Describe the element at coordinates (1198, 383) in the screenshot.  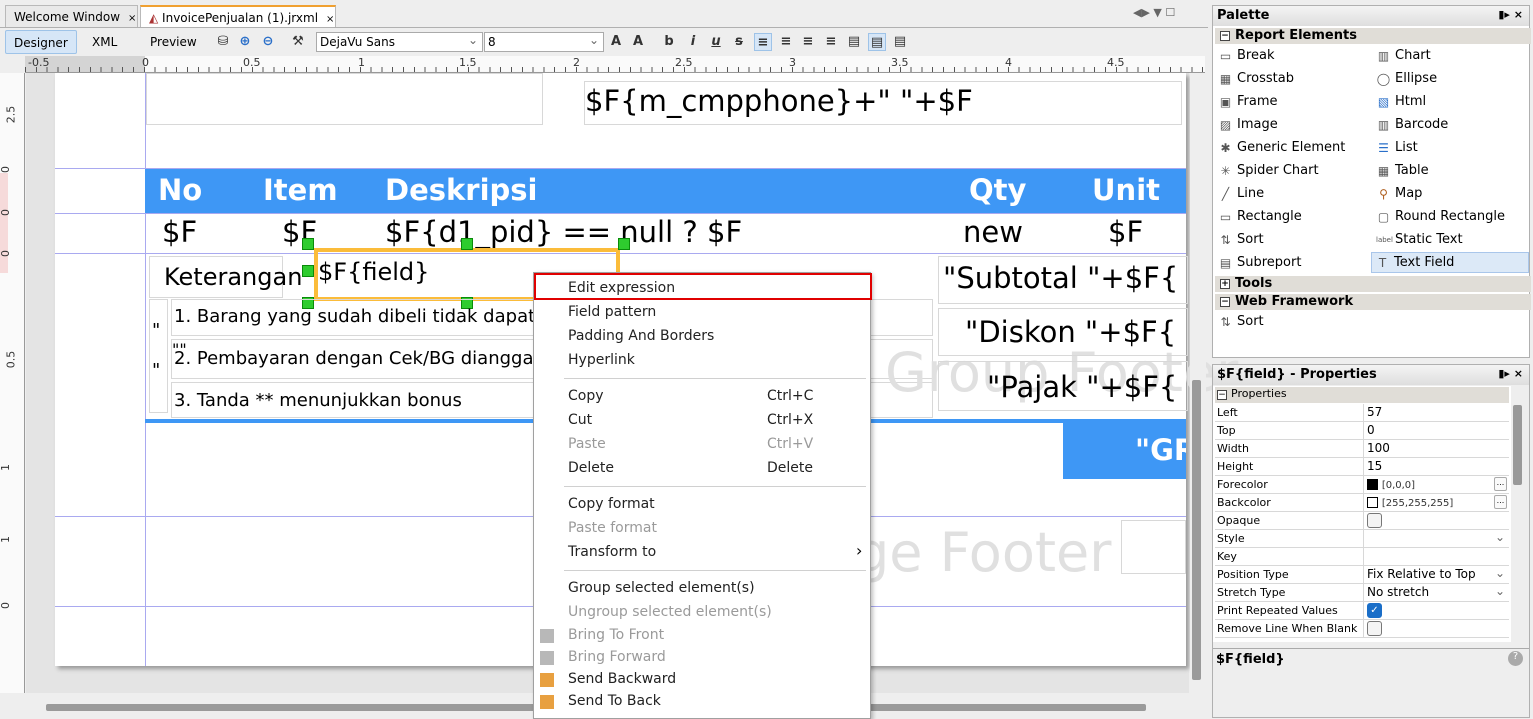
I see `vertical-scrollbar` at that location.